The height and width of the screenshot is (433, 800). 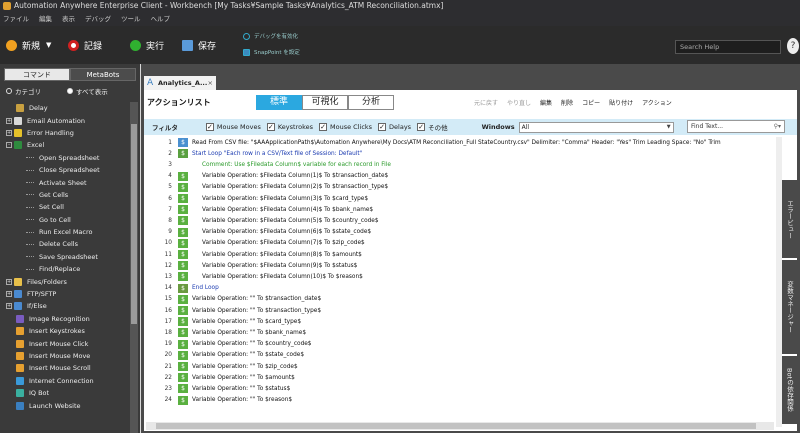 What do you see at coordinates (345, 127) in the screenshot?
I see `checkbox-mouse-clicks: ✓ Mouse Clicks` at bounding box center [345, 127].